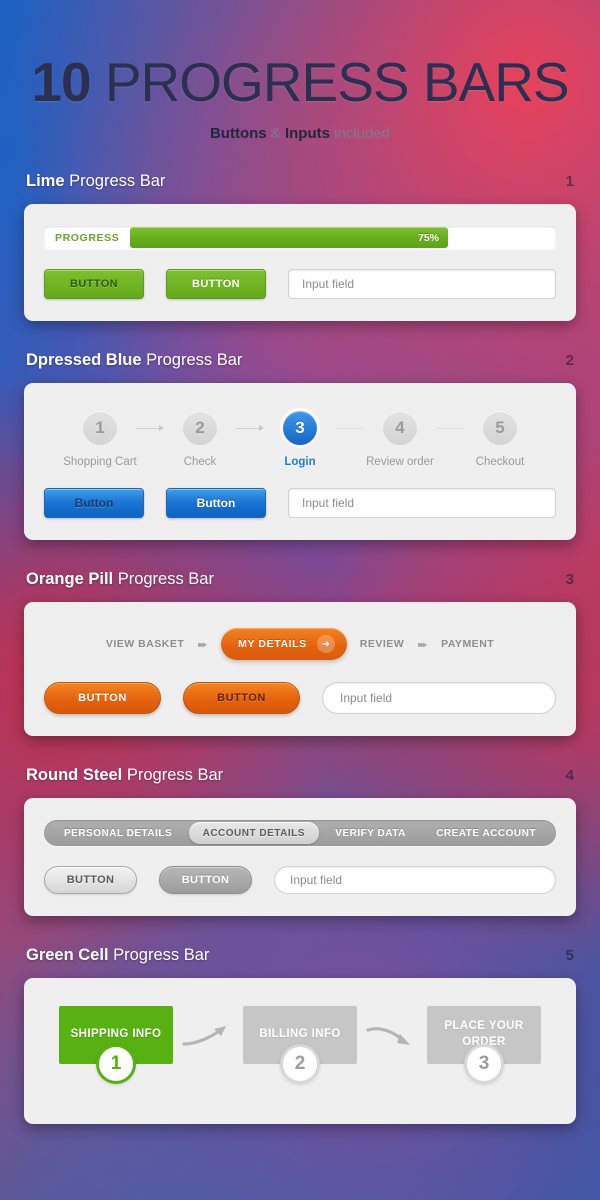  What do you see at coordinates (241, 698) in the screenshot?
I see `orange-button-2: BUTTON` at bounding box center [241, 698].